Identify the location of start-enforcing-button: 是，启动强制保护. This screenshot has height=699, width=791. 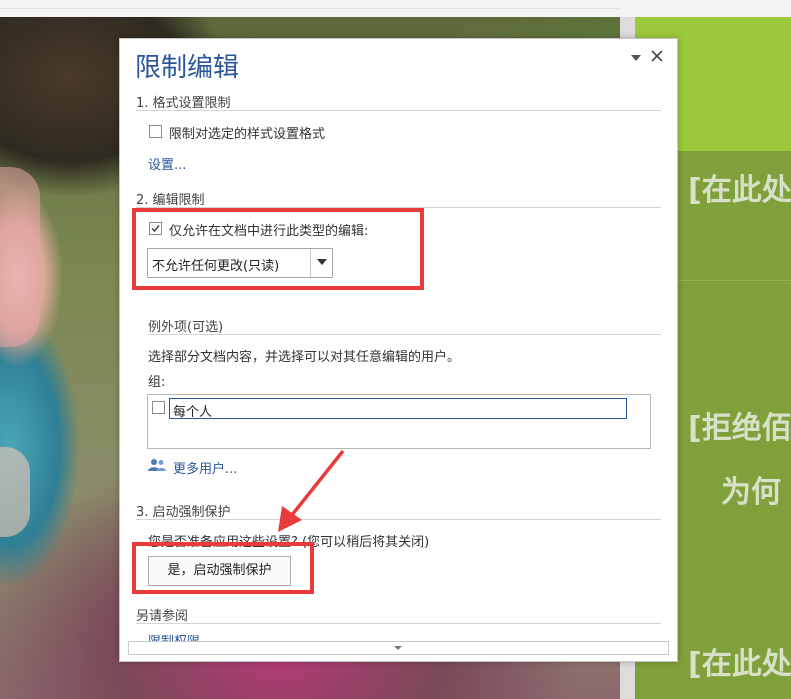
(219, 571).